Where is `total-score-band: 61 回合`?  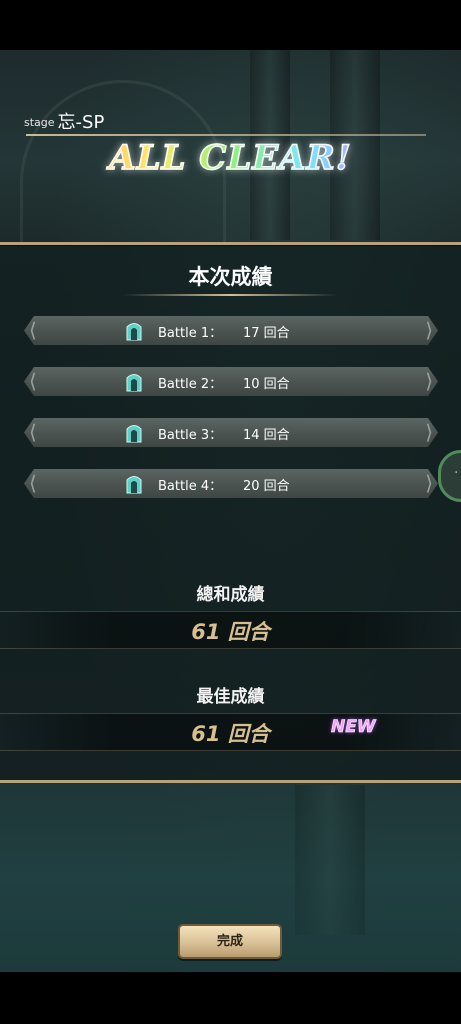
total-score-band: 61 回合 is located at coordinates (230, 630).